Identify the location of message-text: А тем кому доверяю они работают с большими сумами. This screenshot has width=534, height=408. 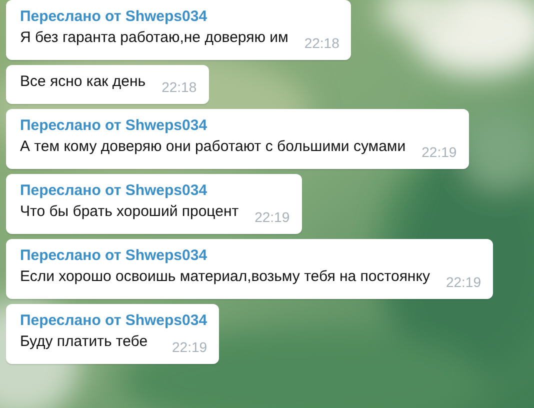
(213, 146).